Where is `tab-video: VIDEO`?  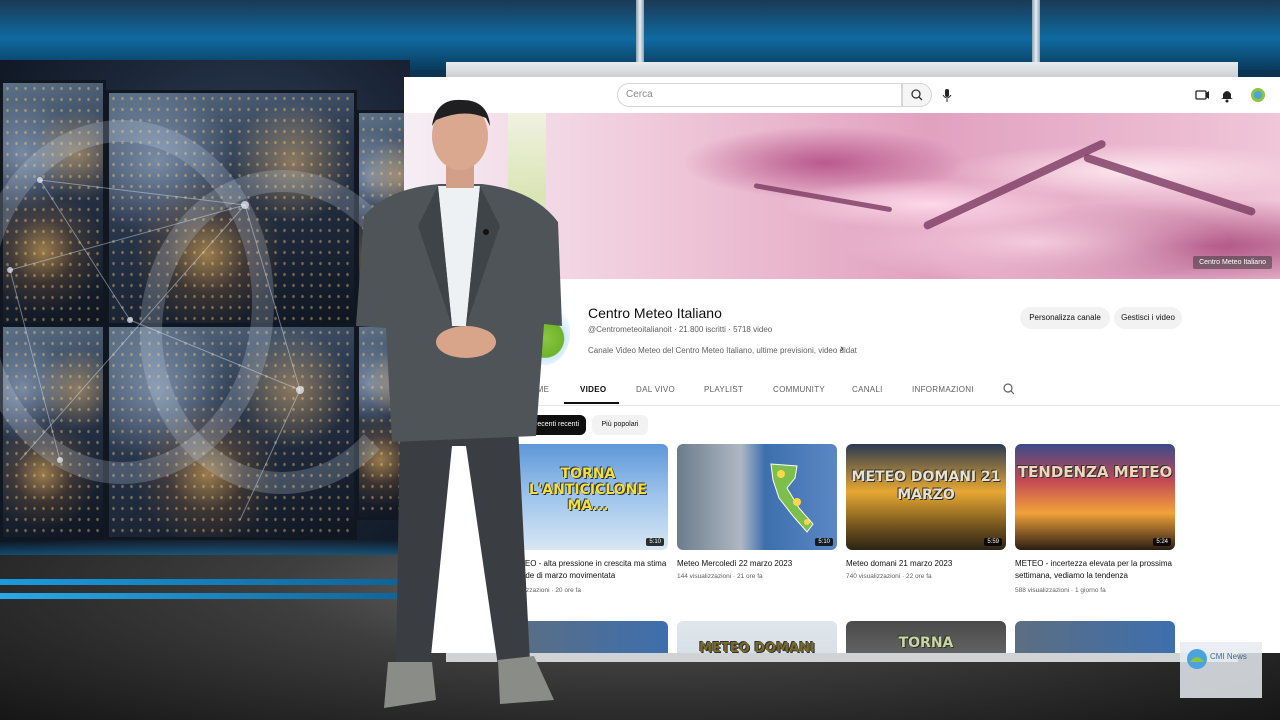
tab-video: VIDEO is located at coordinates (593, 389).